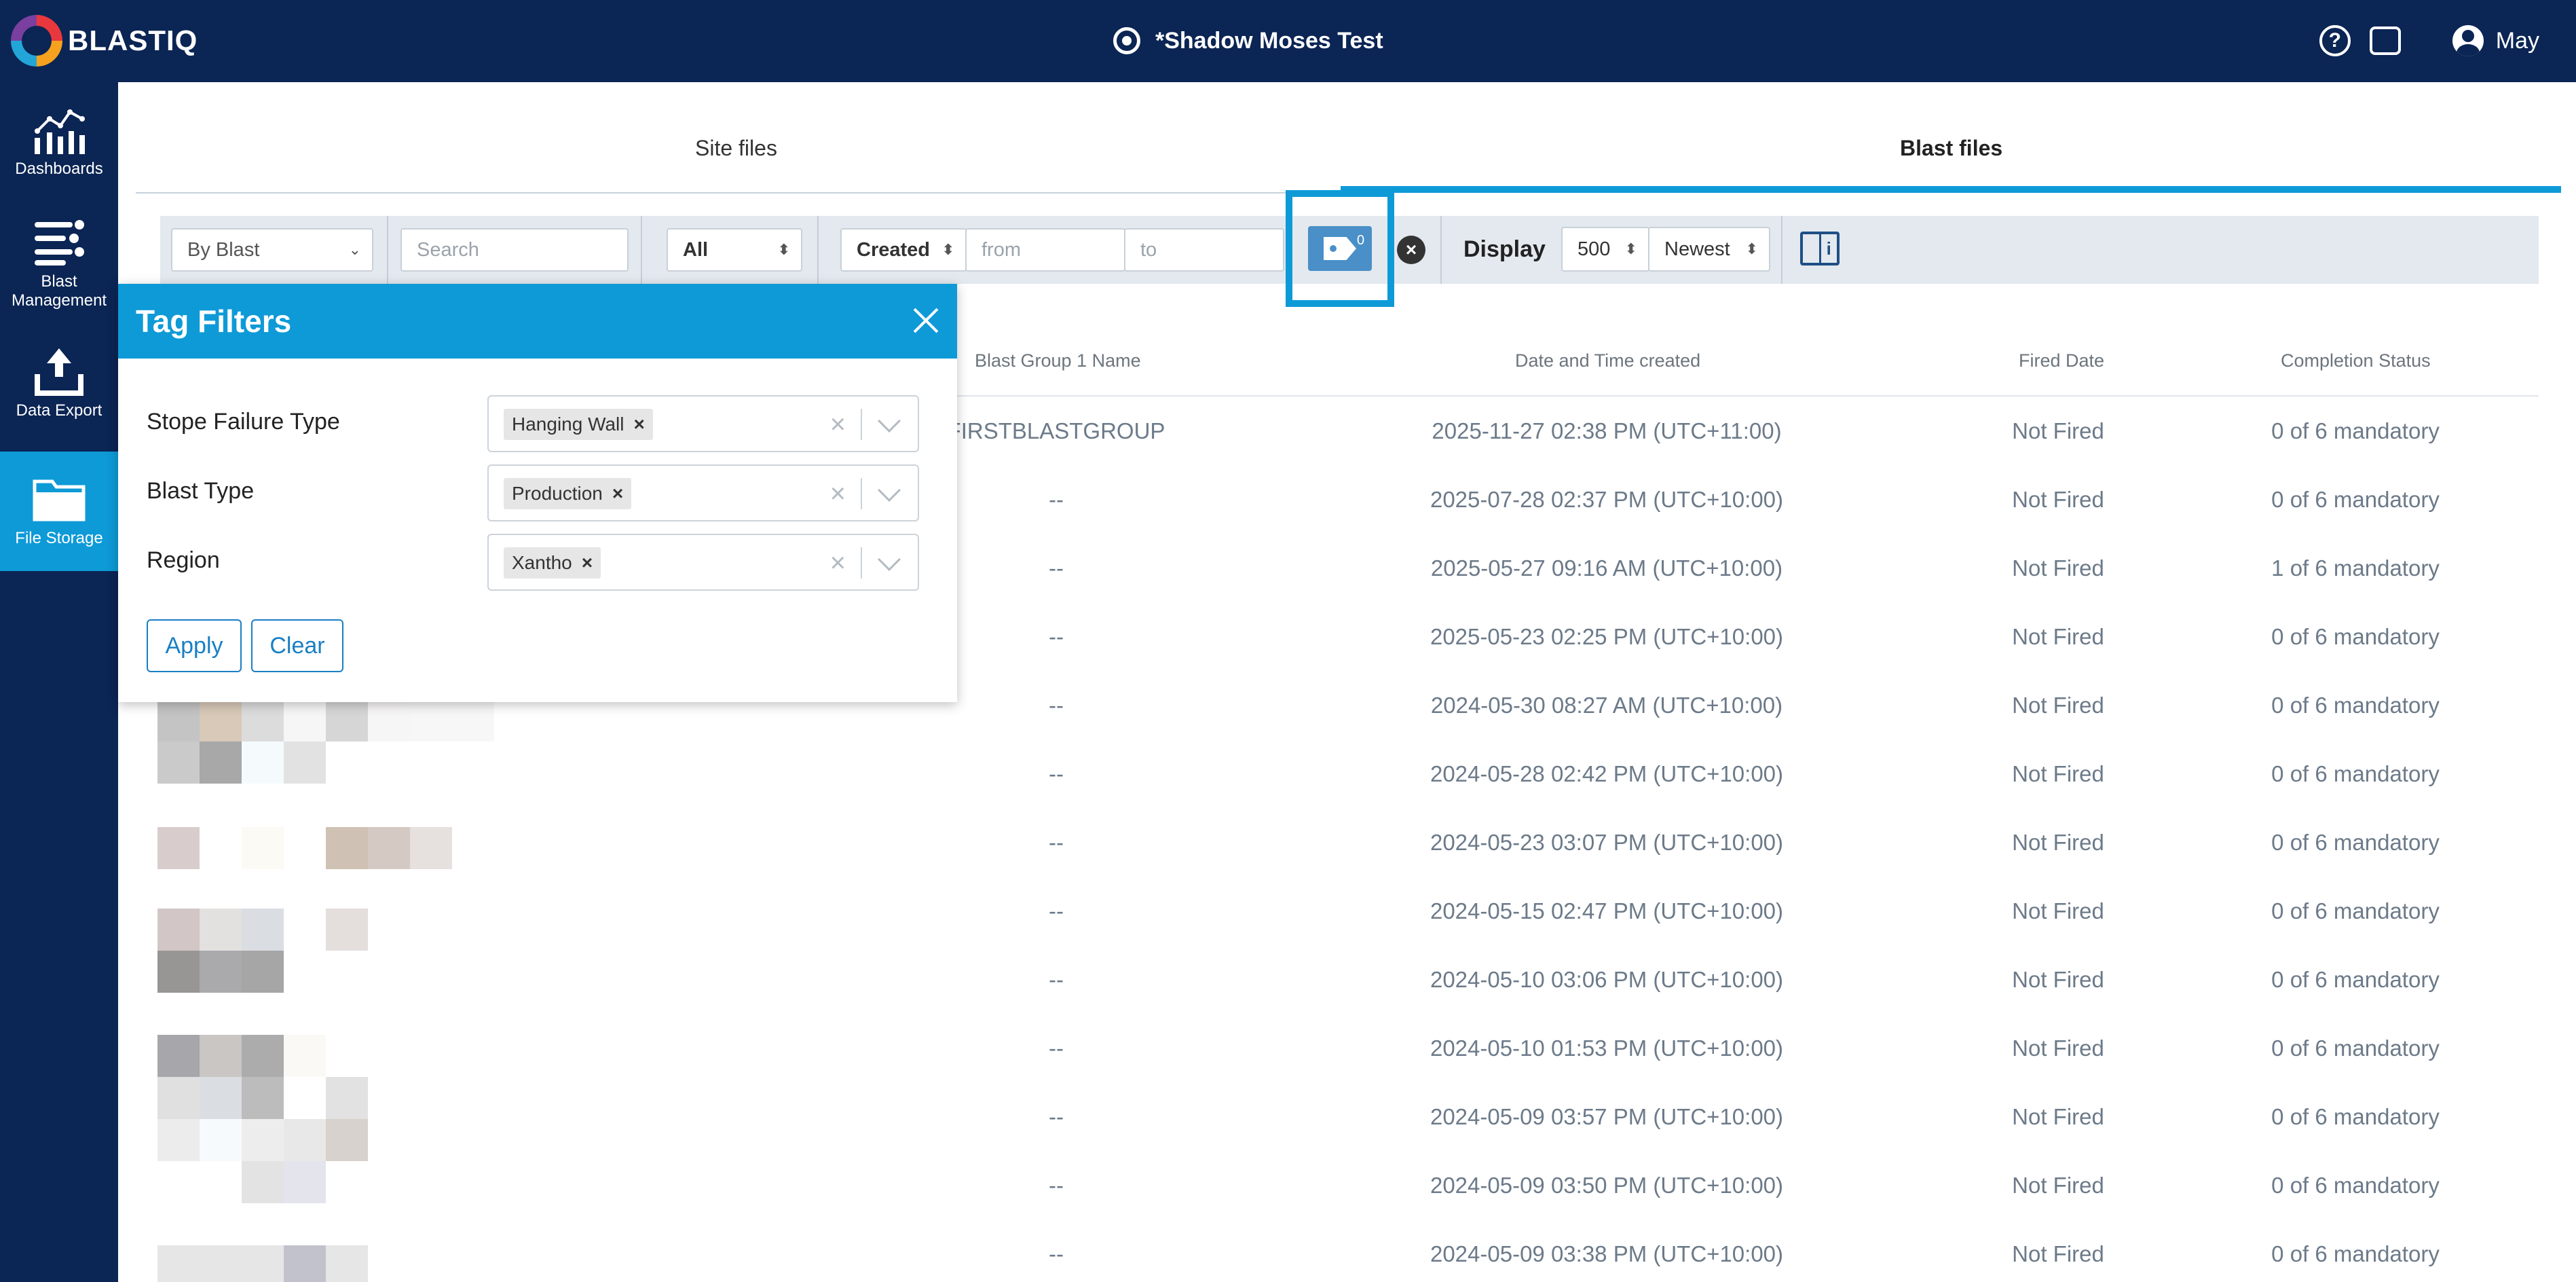 The height and width of the screenshot is (1282, 2576). What do you see at coordinates (2468, 40) in the screenshot?
I see `user-avatar-icon` at bounding box center [2468, 40].